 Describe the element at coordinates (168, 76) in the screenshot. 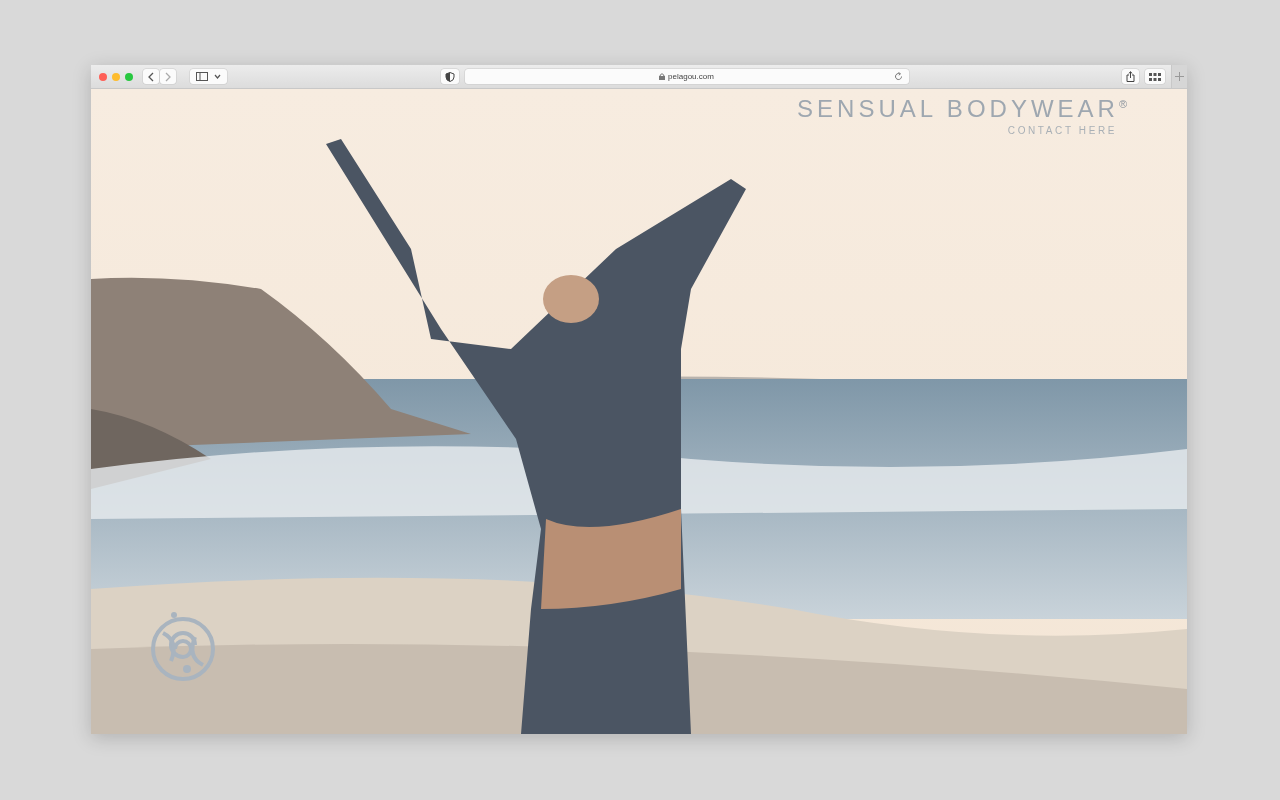

I see `forward-icon` at that location.